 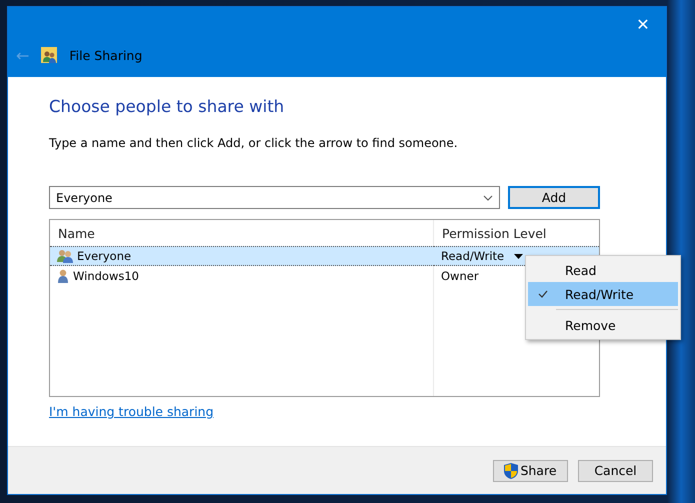 What do you see at coordinates (274, 197) in the screenshot?
I see `name-combo-field: Everyone` at bounding box center [274, 197].